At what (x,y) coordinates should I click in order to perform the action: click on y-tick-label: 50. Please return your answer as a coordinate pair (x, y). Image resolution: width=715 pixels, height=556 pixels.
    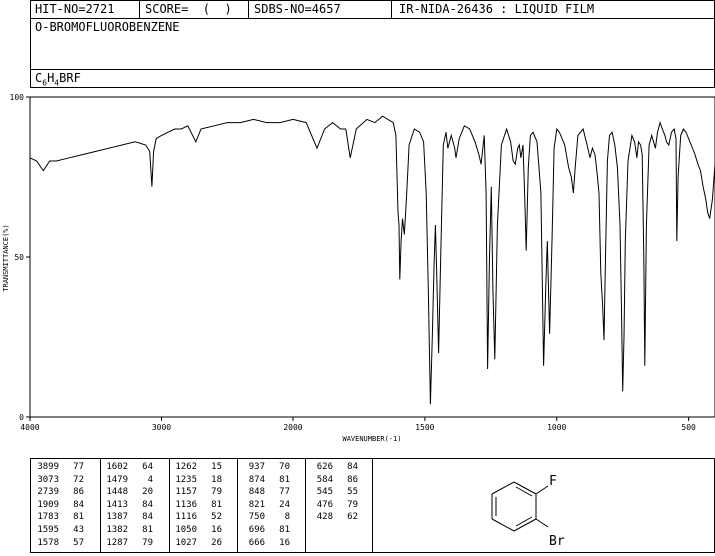
    Looking at the image, I should click on (19, 257).